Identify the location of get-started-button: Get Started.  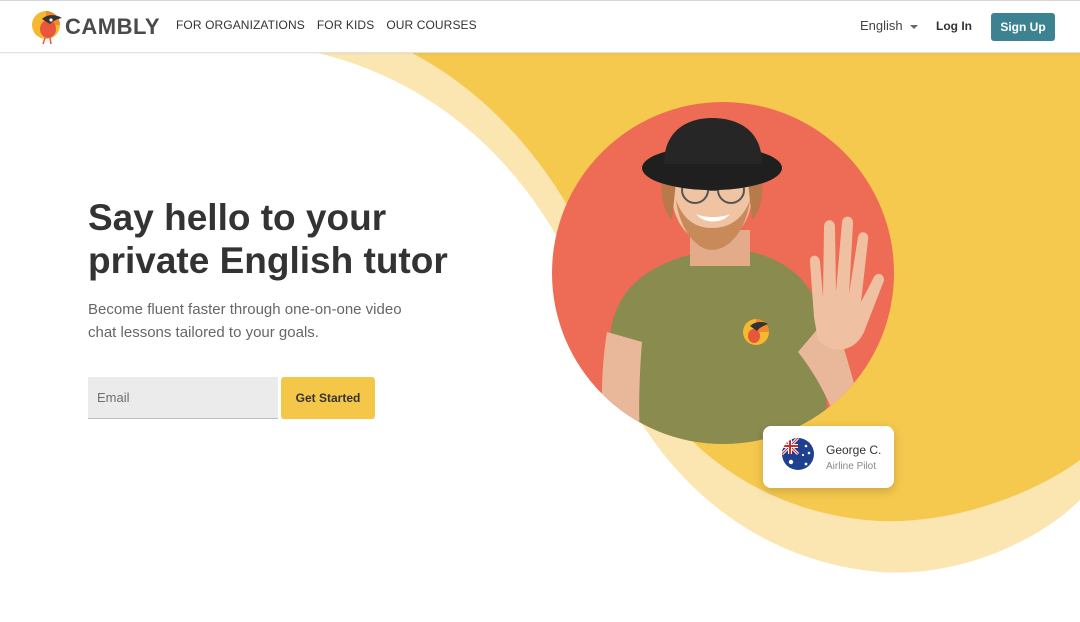
(328, 398).